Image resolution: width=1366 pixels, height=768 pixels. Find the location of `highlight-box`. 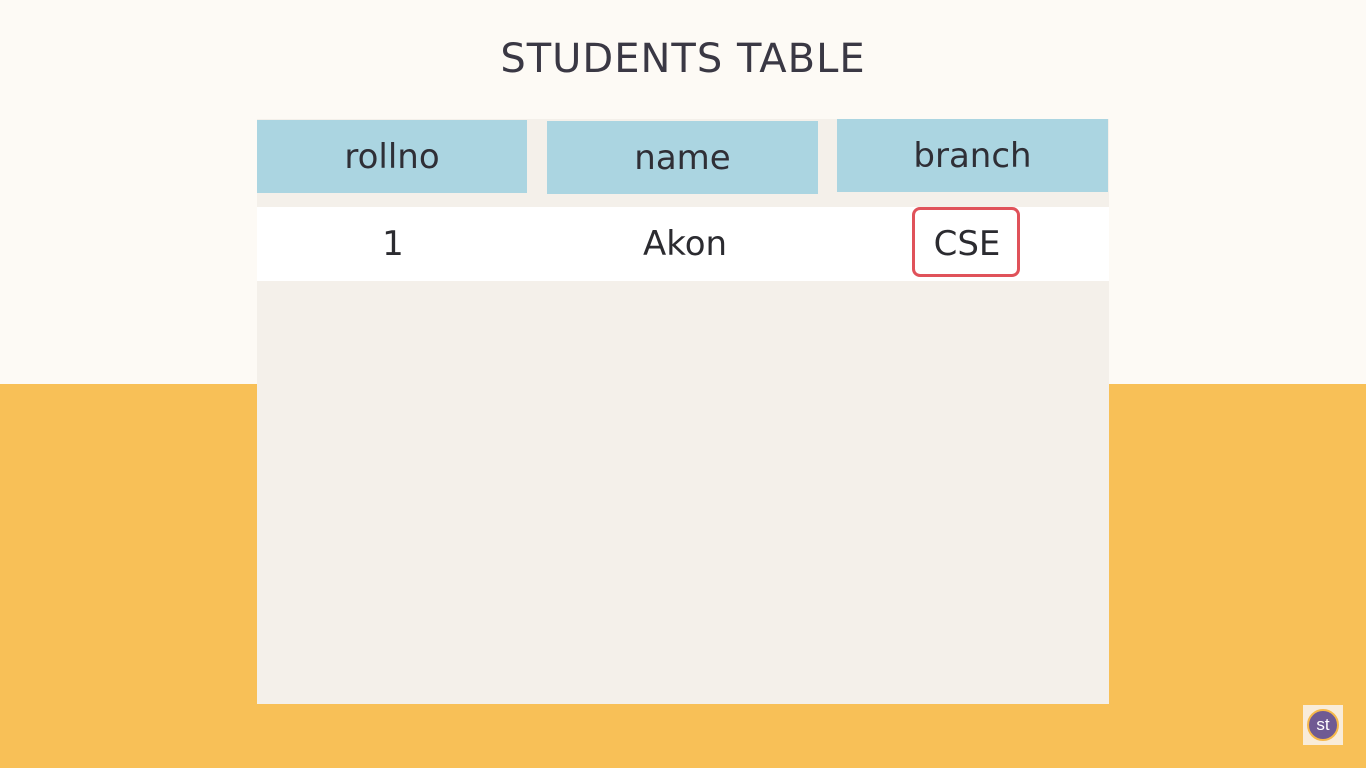

highlight-box is located at coordinates (966, 242).